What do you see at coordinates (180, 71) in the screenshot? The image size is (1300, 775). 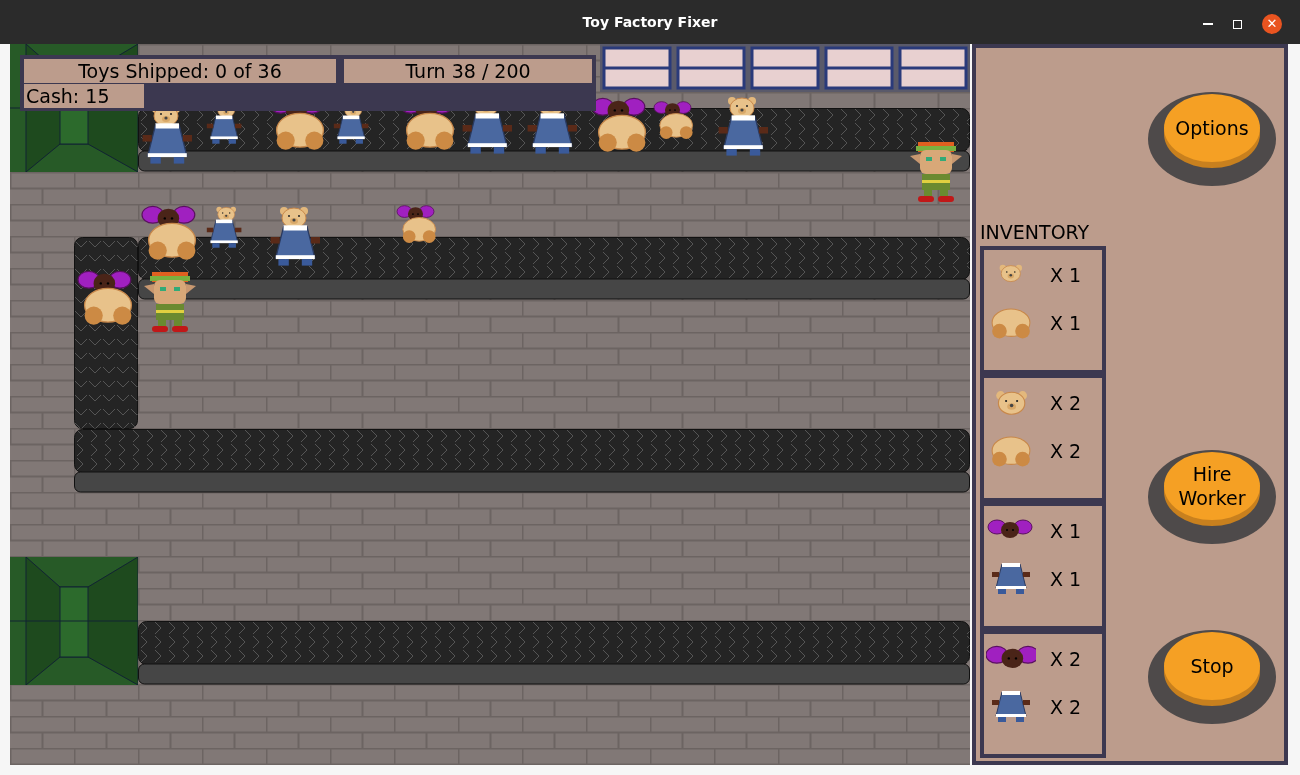 I see `shipped-counter: Toys Shipped: 0 of 36` at bounding box center [180, 71].